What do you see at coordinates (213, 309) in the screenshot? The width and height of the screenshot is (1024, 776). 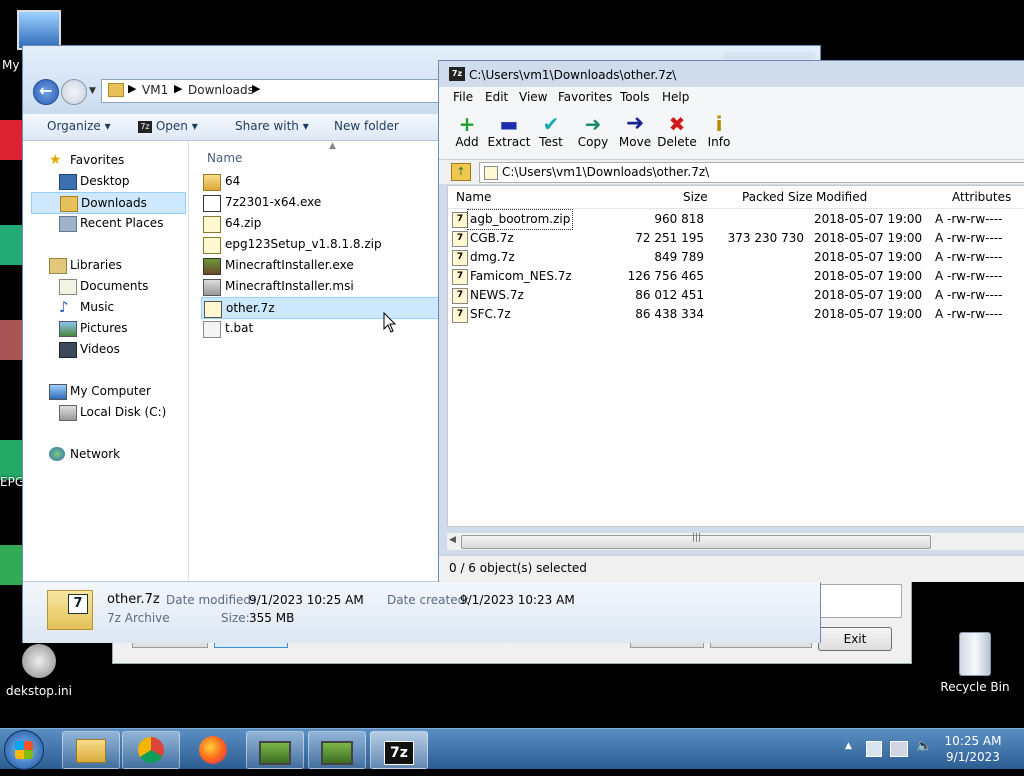 I see `7z-archive-icon` at bounding box center [213, 309].